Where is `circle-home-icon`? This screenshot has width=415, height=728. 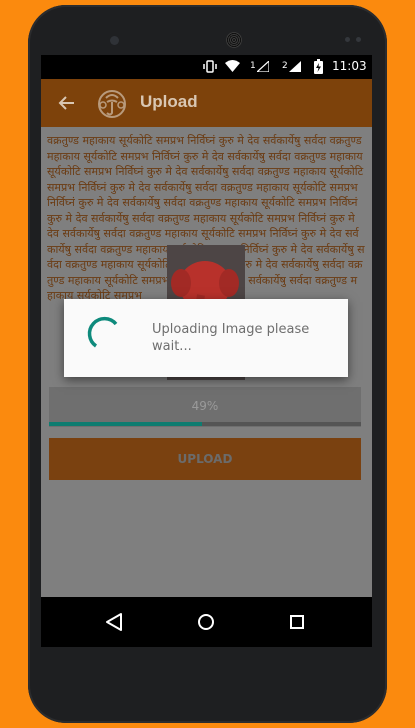
circle-home-icon is located at coordinates (206, 622).